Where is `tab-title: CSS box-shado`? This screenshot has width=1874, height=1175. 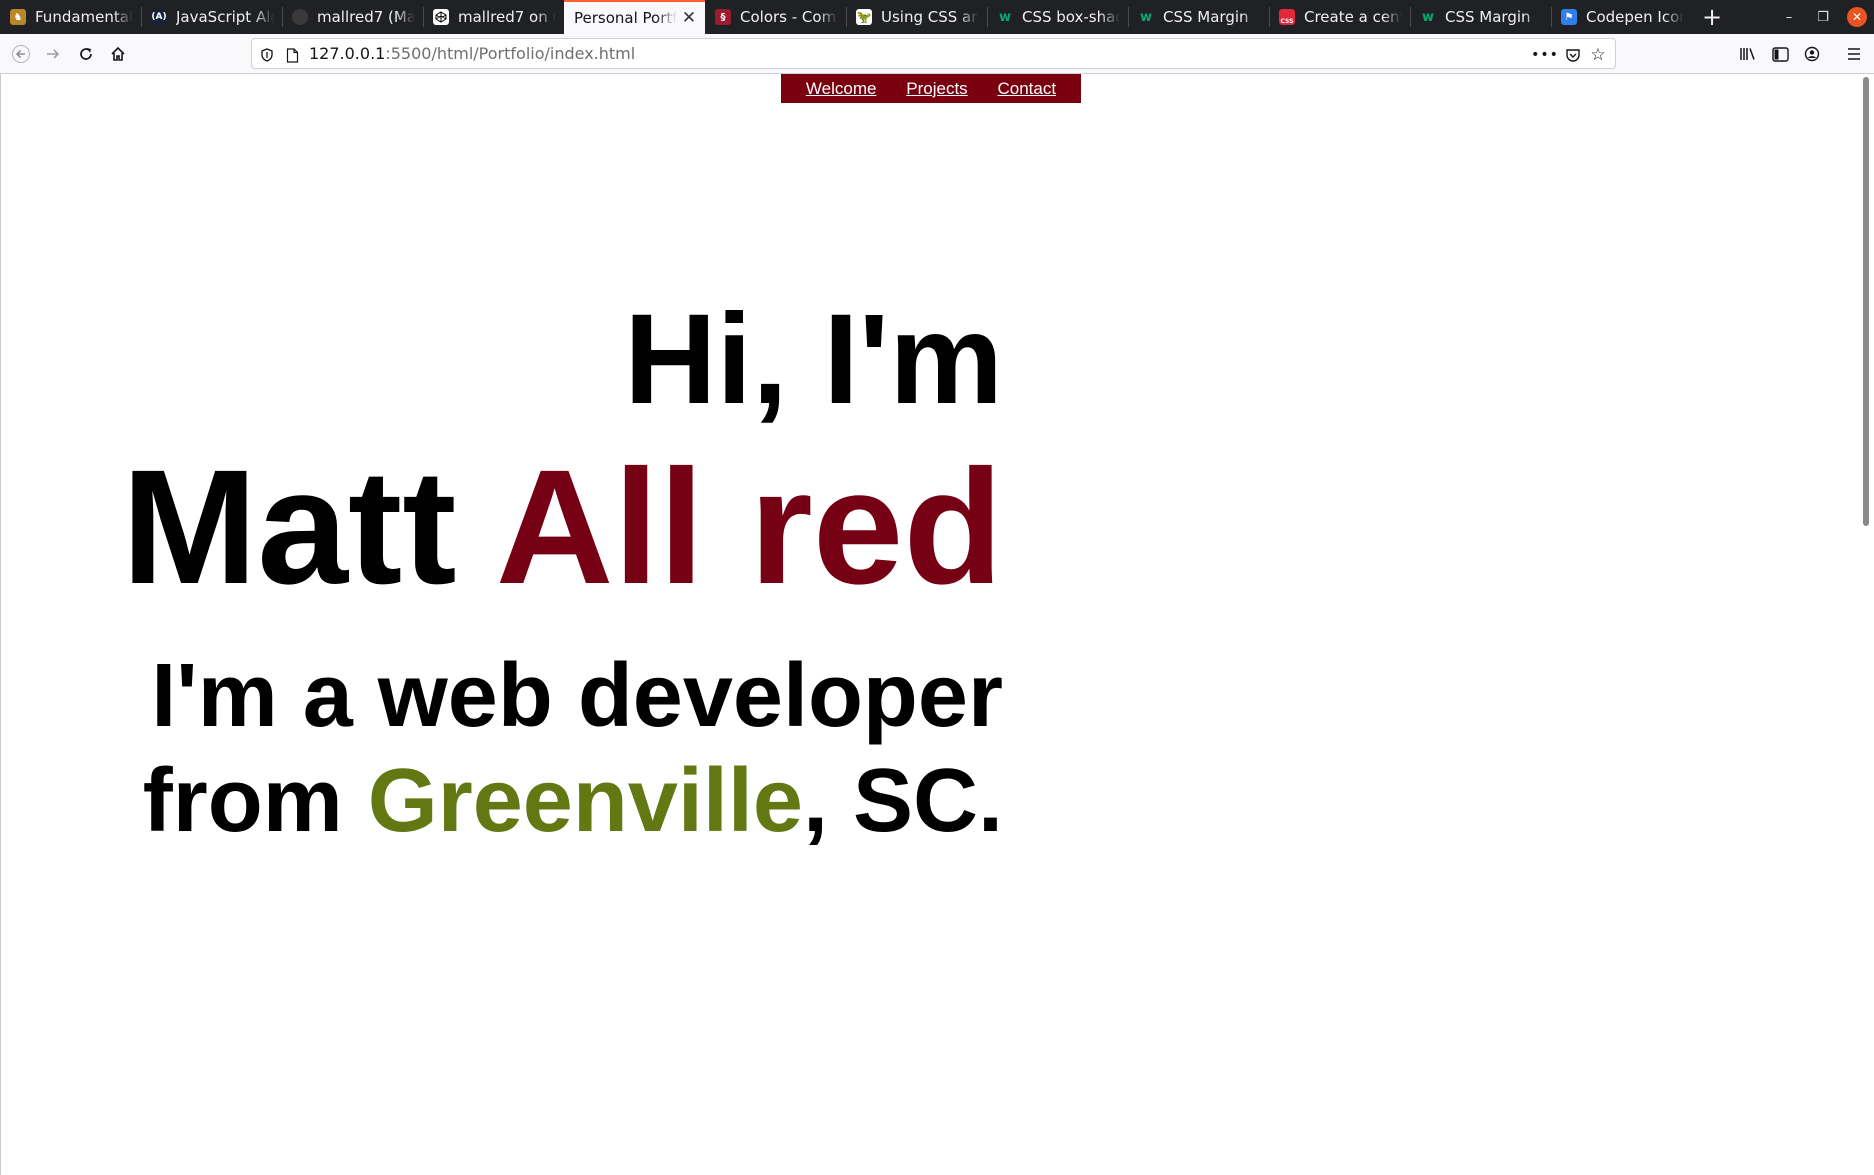 tab-title: CSS box-shado is located at coordinates (1071, 17).